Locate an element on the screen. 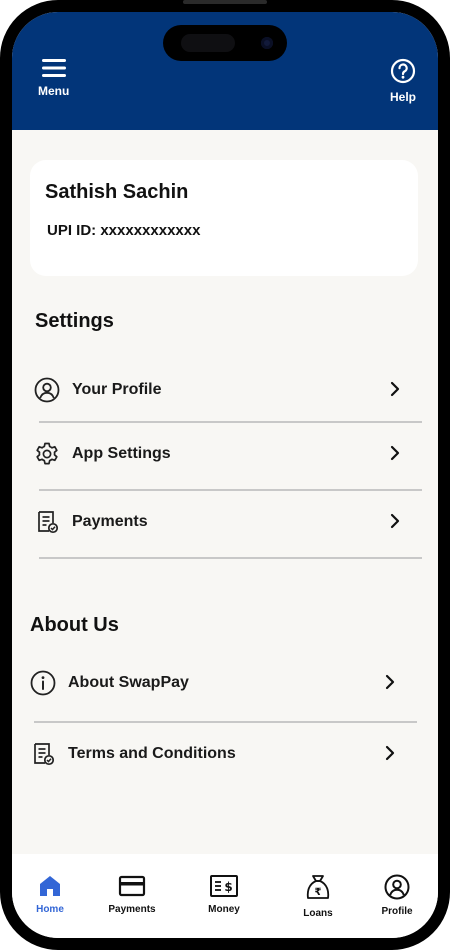 Image resolution: width=450 pixels, height=950 pixels. settings-item-your-profile: Your Profile is located at coordinates (217, 390).